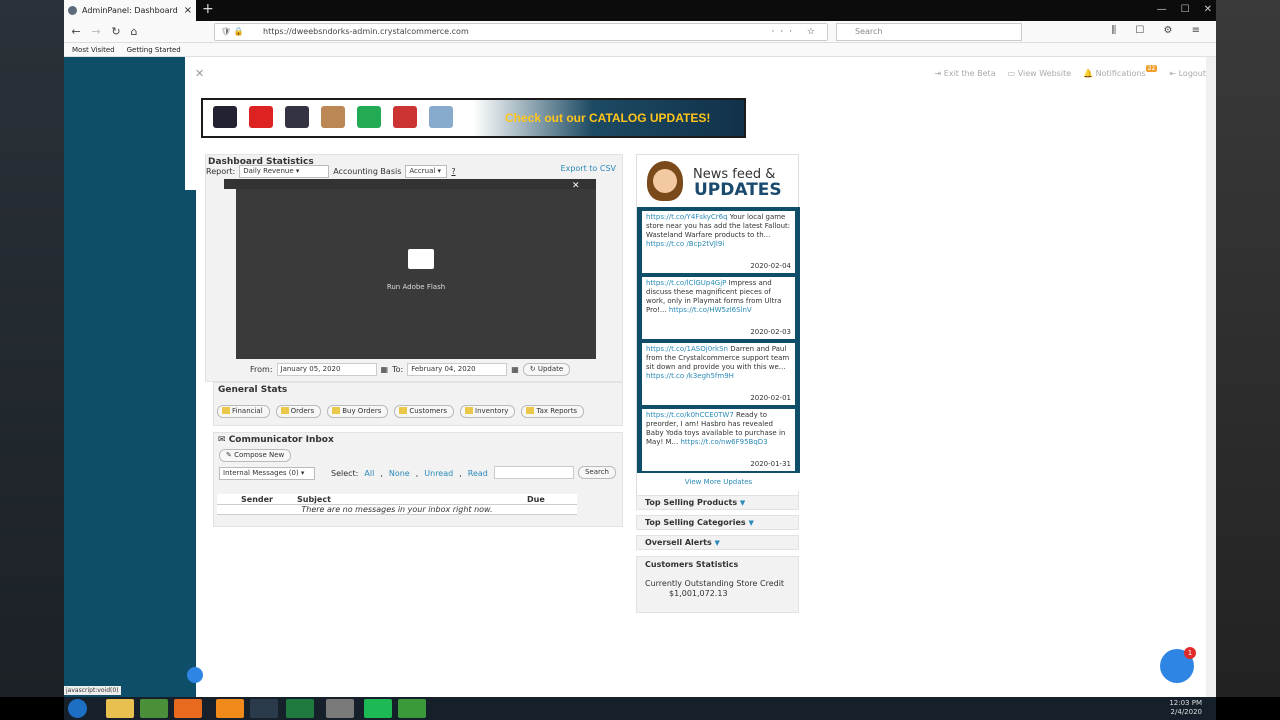 The image size is (1280, 720). I want to click on messenger-icon, so click(412, 708).